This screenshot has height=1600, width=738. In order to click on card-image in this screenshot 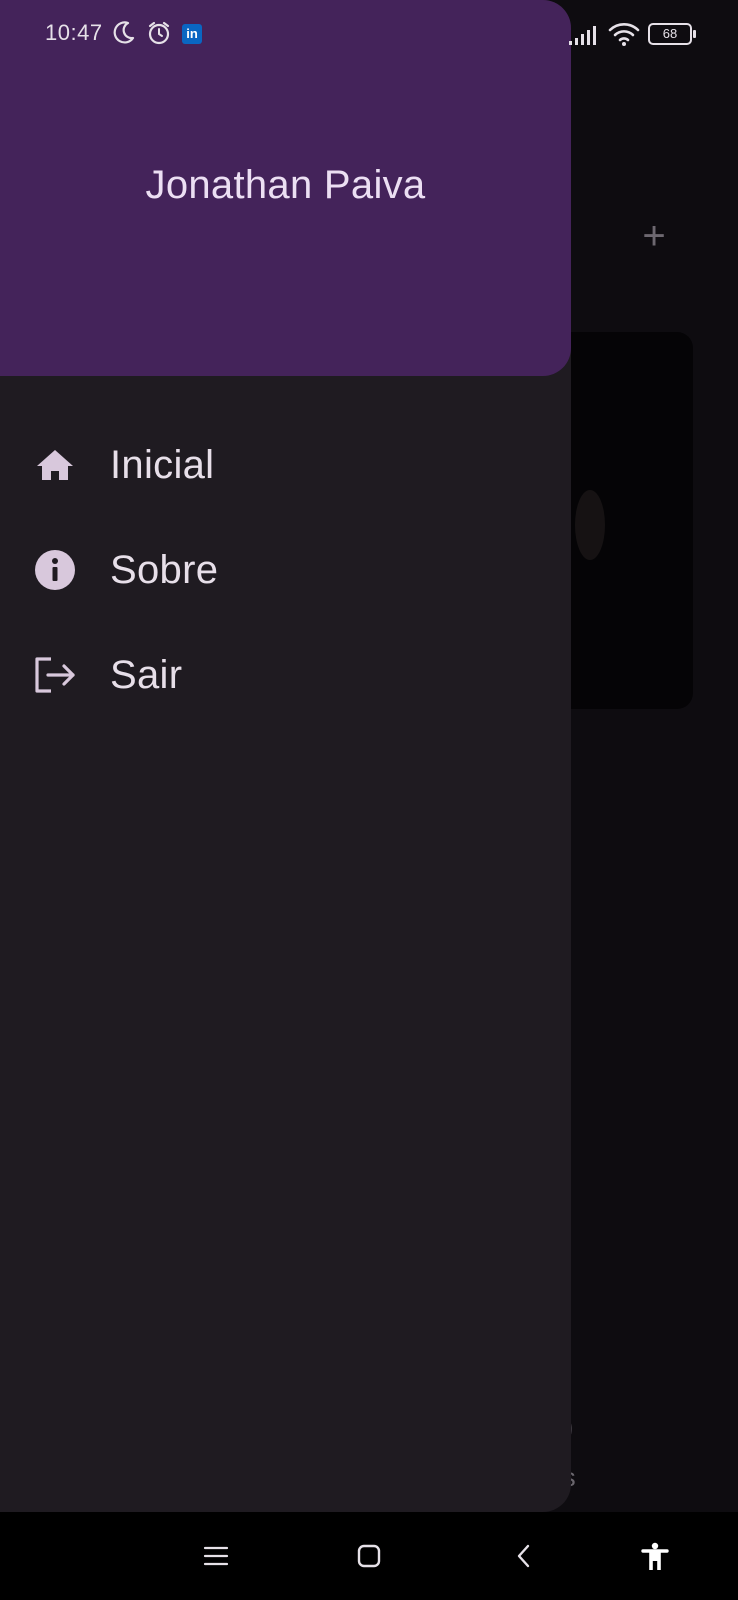, I will do `click(590, 525)`.